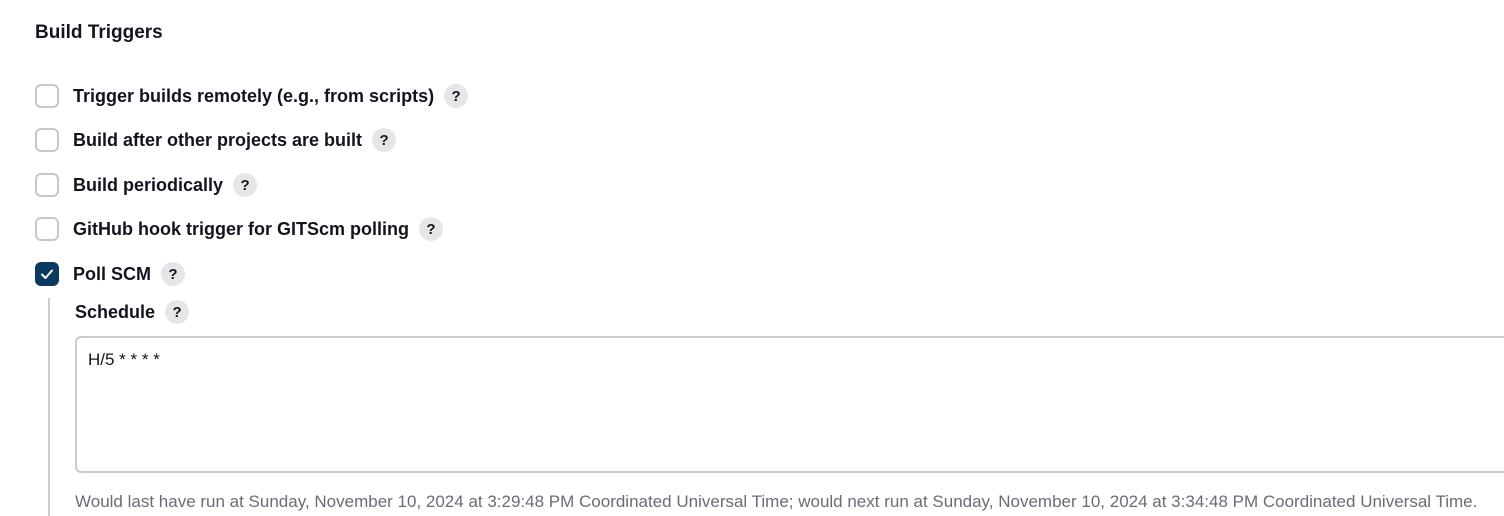 This screenshot has width=1504, height=516. I want to click on checkmark-icon, so click(47, 274).